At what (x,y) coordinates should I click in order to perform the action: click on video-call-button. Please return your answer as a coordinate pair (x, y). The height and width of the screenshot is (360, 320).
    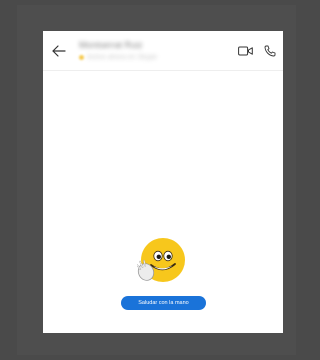
    Looking at the image, I should click on (245, 51).